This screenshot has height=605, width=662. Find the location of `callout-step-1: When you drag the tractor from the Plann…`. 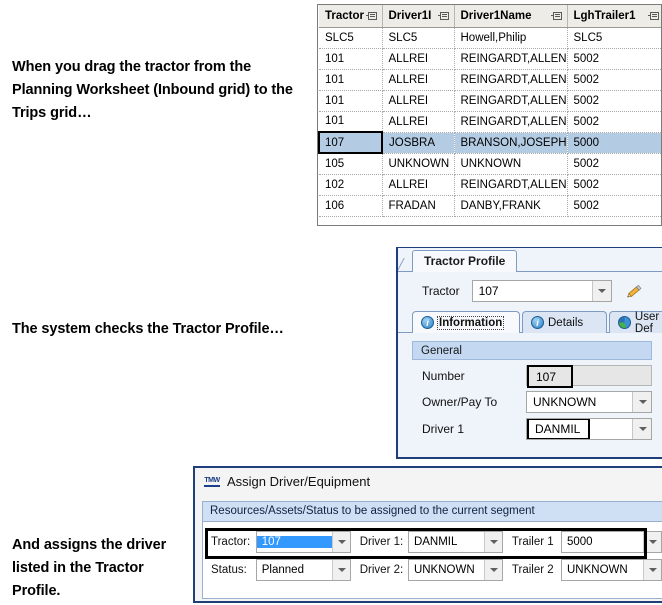

callout-step-1: When you drag the tractor from the Plann… is located at coordinates (152, 90).